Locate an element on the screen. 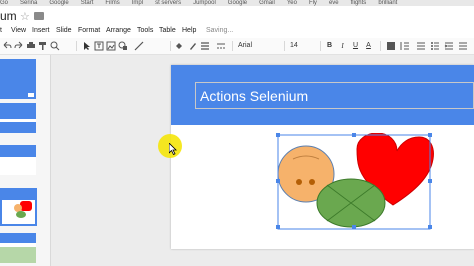 Image resolution: width=474 pixels, height=266 pixels. menu-view: View is located at coordinates (18, 30).